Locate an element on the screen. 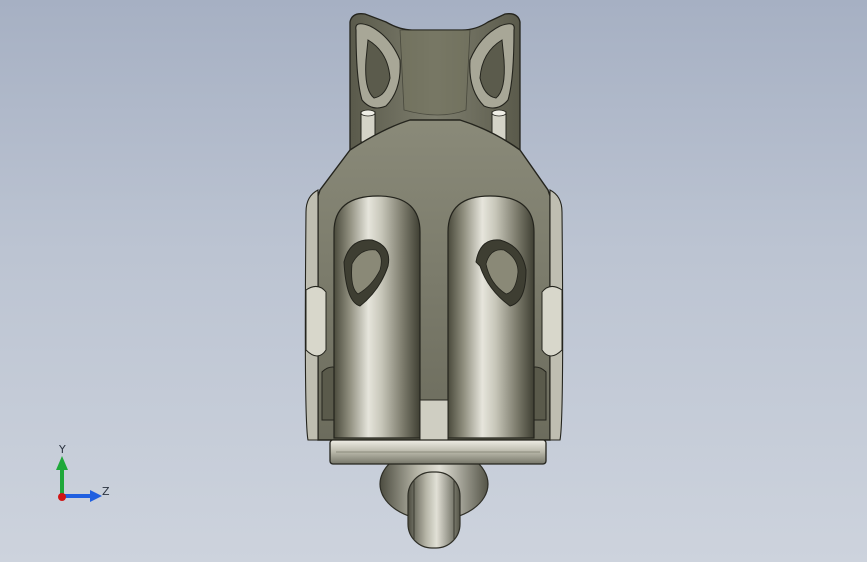 Image resolution: width=867 pixels, height=562 pixels. z-axis-label: Z is located at coordinates (106, 491).